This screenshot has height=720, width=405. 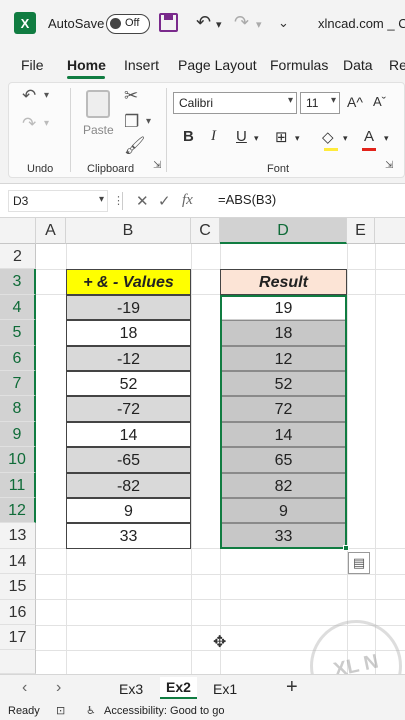 I want to click on enter-icon: ✓, so click(x=164, y=201).